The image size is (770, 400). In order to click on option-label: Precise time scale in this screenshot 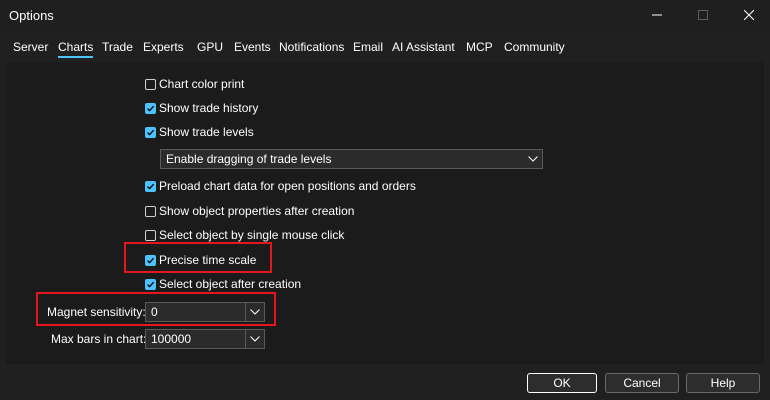, I will do `click(208, 260)`.